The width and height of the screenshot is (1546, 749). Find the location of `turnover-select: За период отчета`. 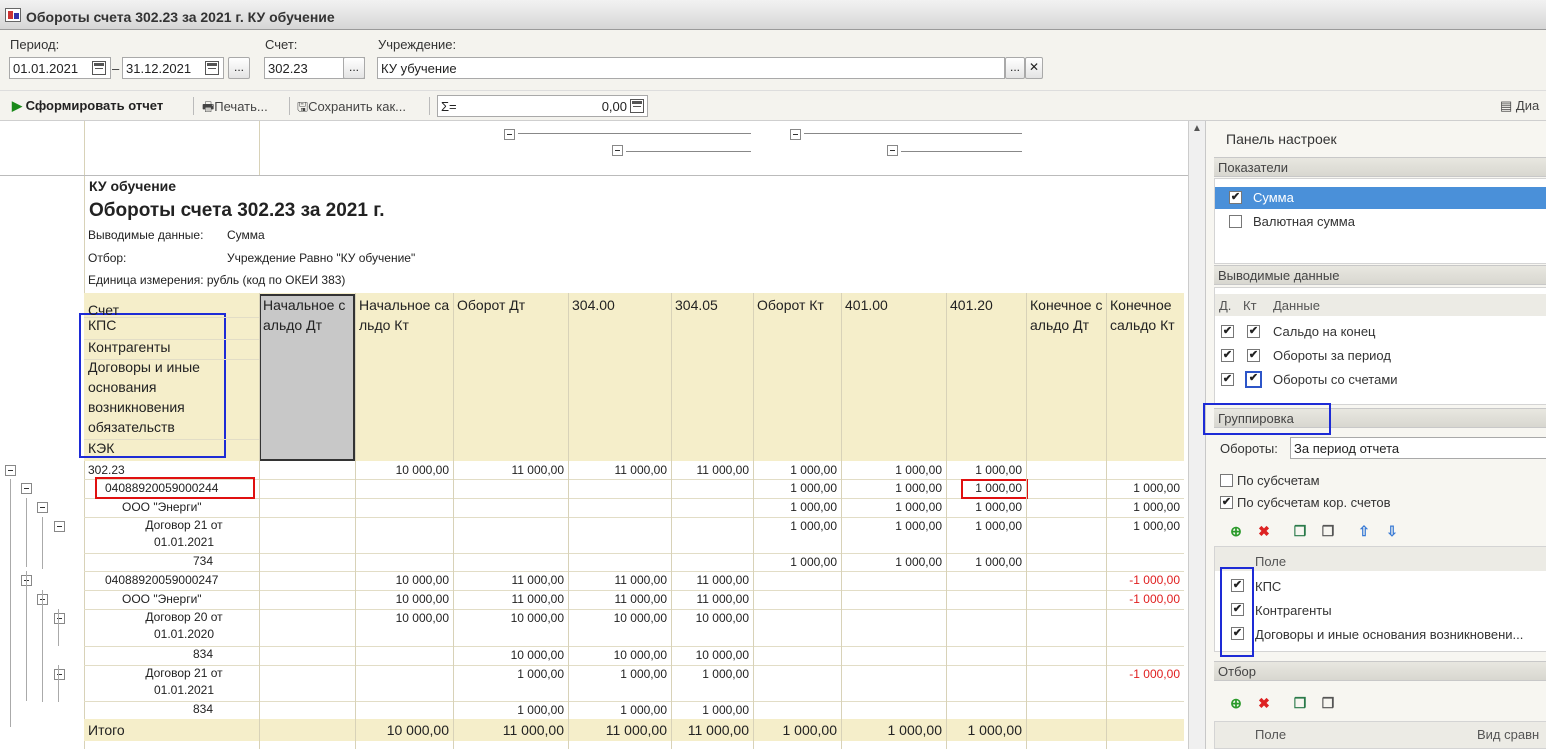

turnover-select: За период отчета is located at coordinates (1418, 448).